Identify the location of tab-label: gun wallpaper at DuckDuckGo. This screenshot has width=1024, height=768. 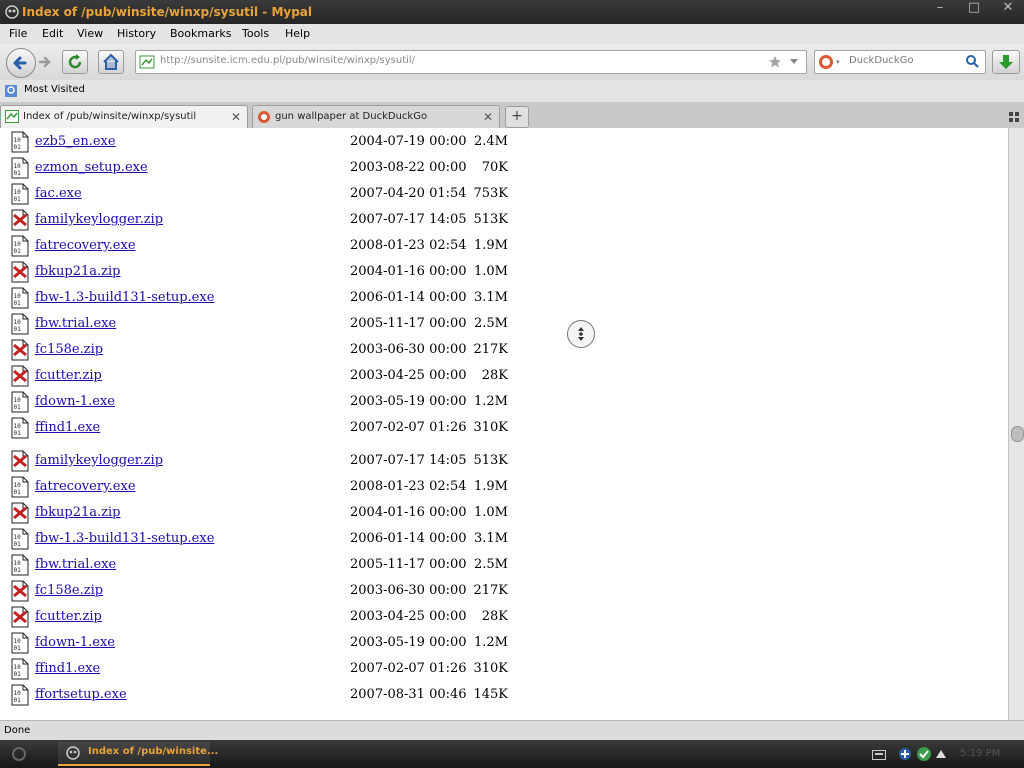
(351, 116).